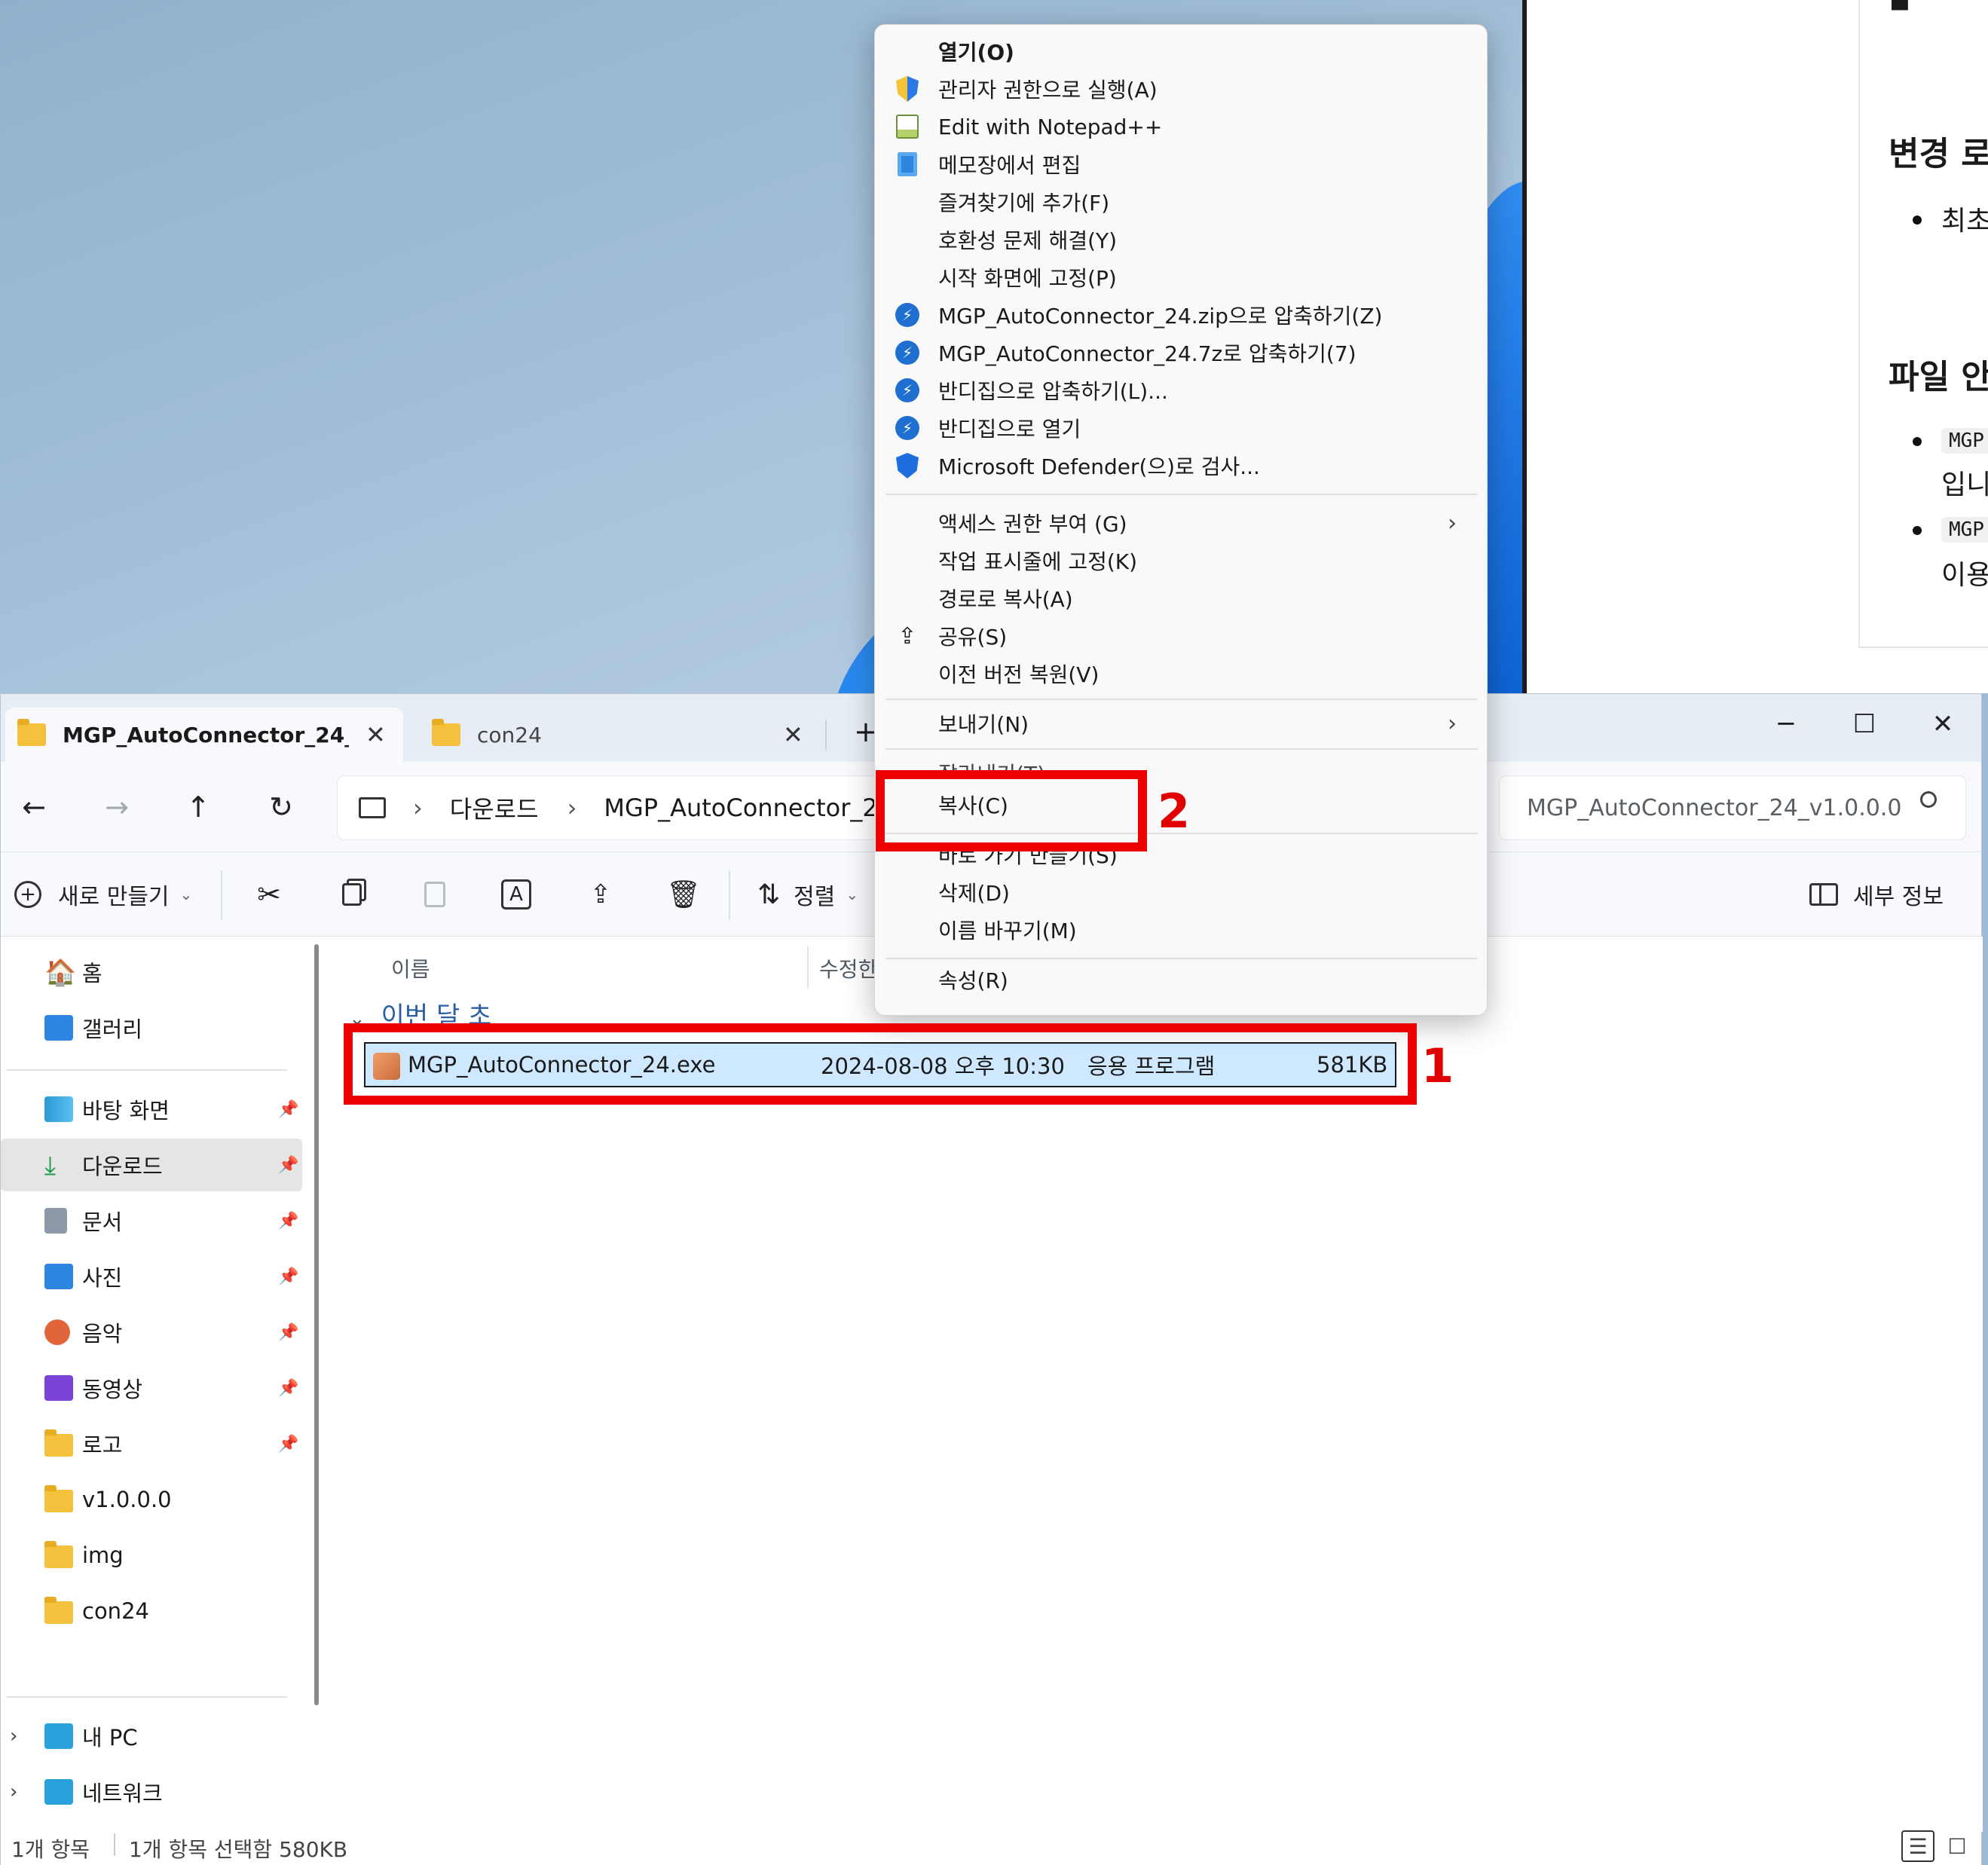  Describe the element at coordinates (204, 735) in the screenshot. I see `tab-mgp: MGP_AutoConnector_24_v1.( ✕` at that location.